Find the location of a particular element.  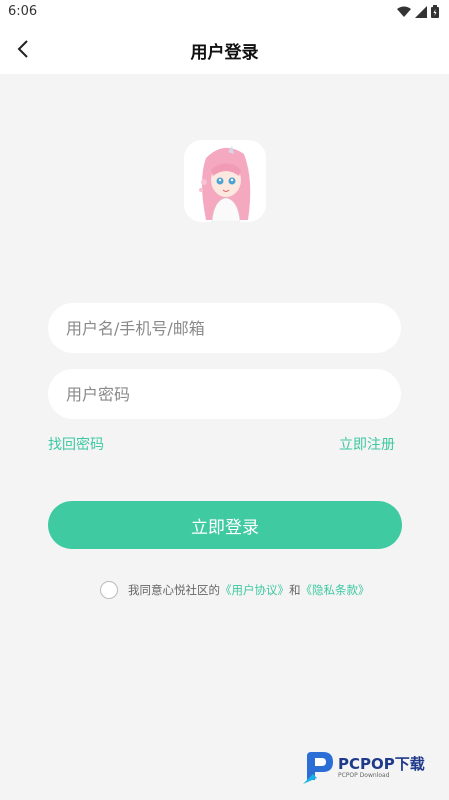

user-agreement-link: 《用户协议》 is located at coordinates (254, 590).